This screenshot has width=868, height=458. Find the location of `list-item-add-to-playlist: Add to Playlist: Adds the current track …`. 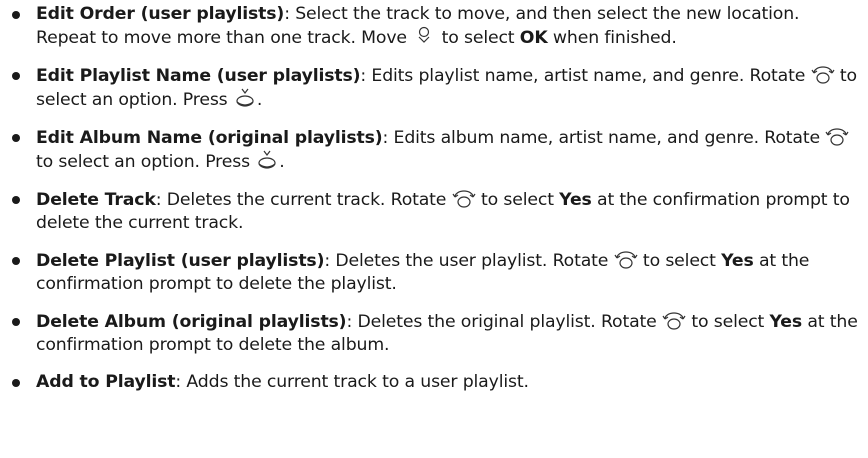

list-item-add-to-playlist: Add to Playlist: Adds the current track … is located at coordinates (434, 382).